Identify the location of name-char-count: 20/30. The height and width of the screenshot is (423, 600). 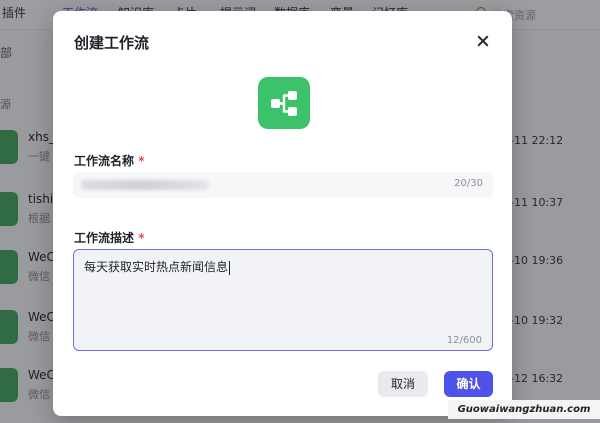
(468, 183).